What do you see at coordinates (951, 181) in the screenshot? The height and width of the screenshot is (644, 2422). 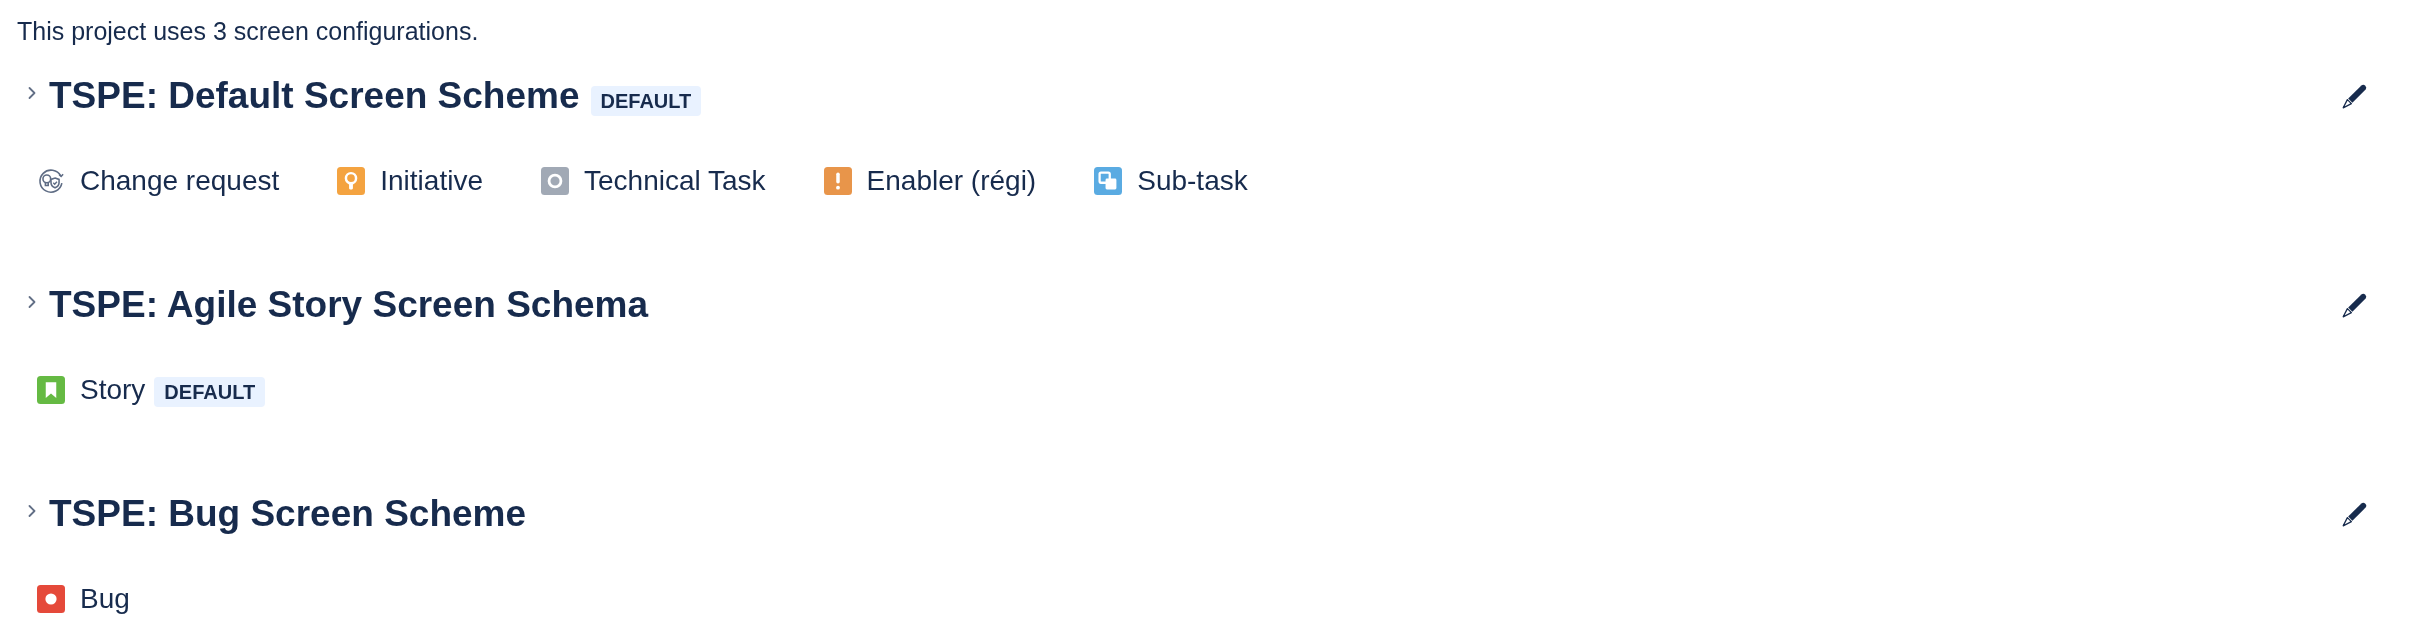 I see `issue-type-name: Enabler (régi)` at bounding box center [951, 181].